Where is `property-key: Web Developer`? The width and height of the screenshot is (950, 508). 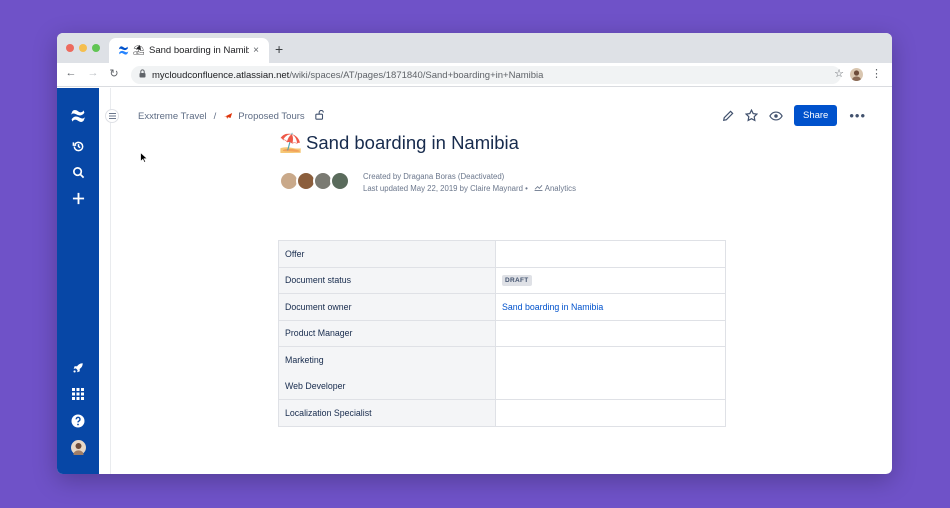
property-key: Web Developer is located at coordinates (387, 386).